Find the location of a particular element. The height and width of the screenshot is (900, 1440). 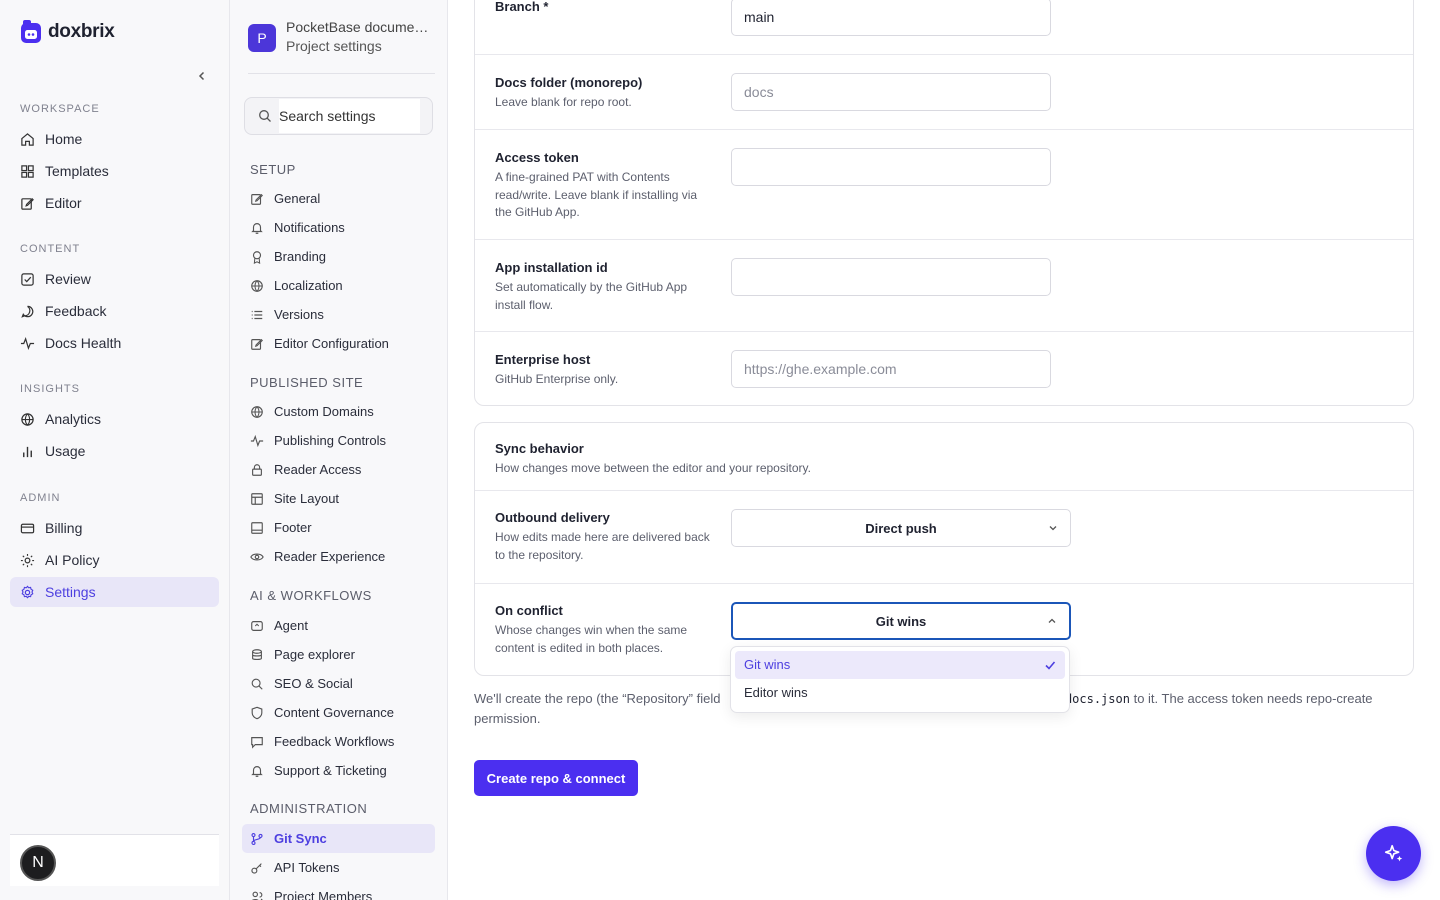

settings-item-general: General is located at coordinates (338, 198).